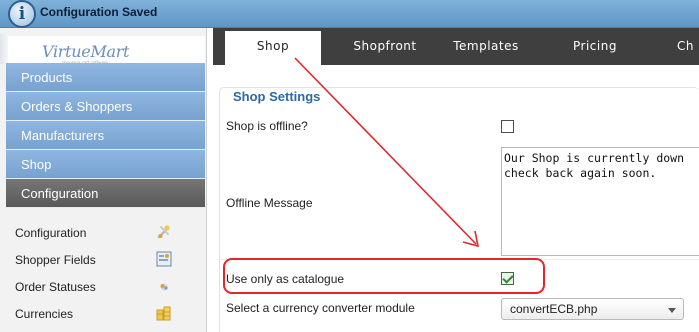  What do you see at coordinates (51, 233) in the screenshot?
I see `submenu-item-label: Configuration` at bounding box center [51, 233].